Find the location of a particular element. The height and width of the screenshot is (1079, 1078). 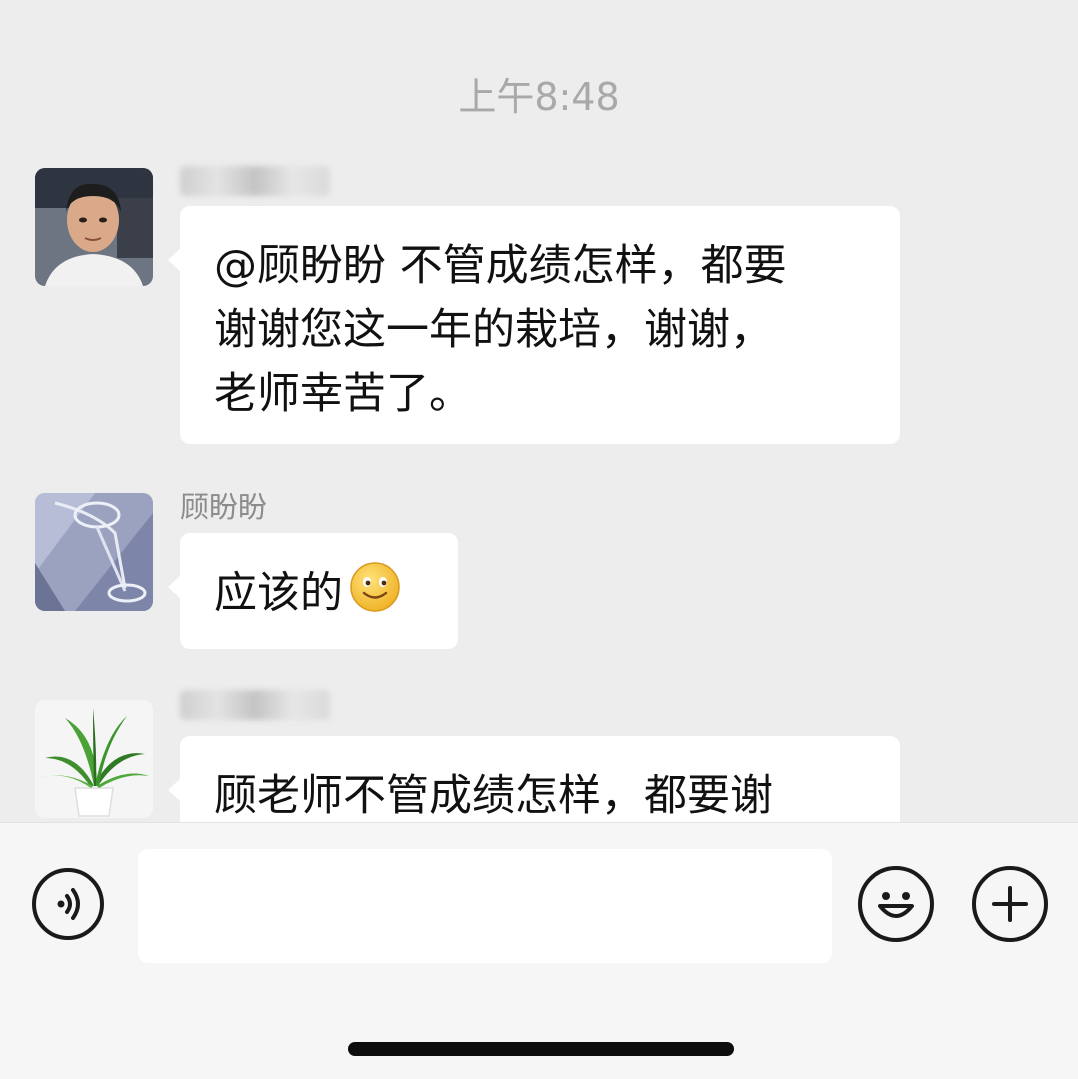

man-portrait-avatar is located at coordinates (94, 227).